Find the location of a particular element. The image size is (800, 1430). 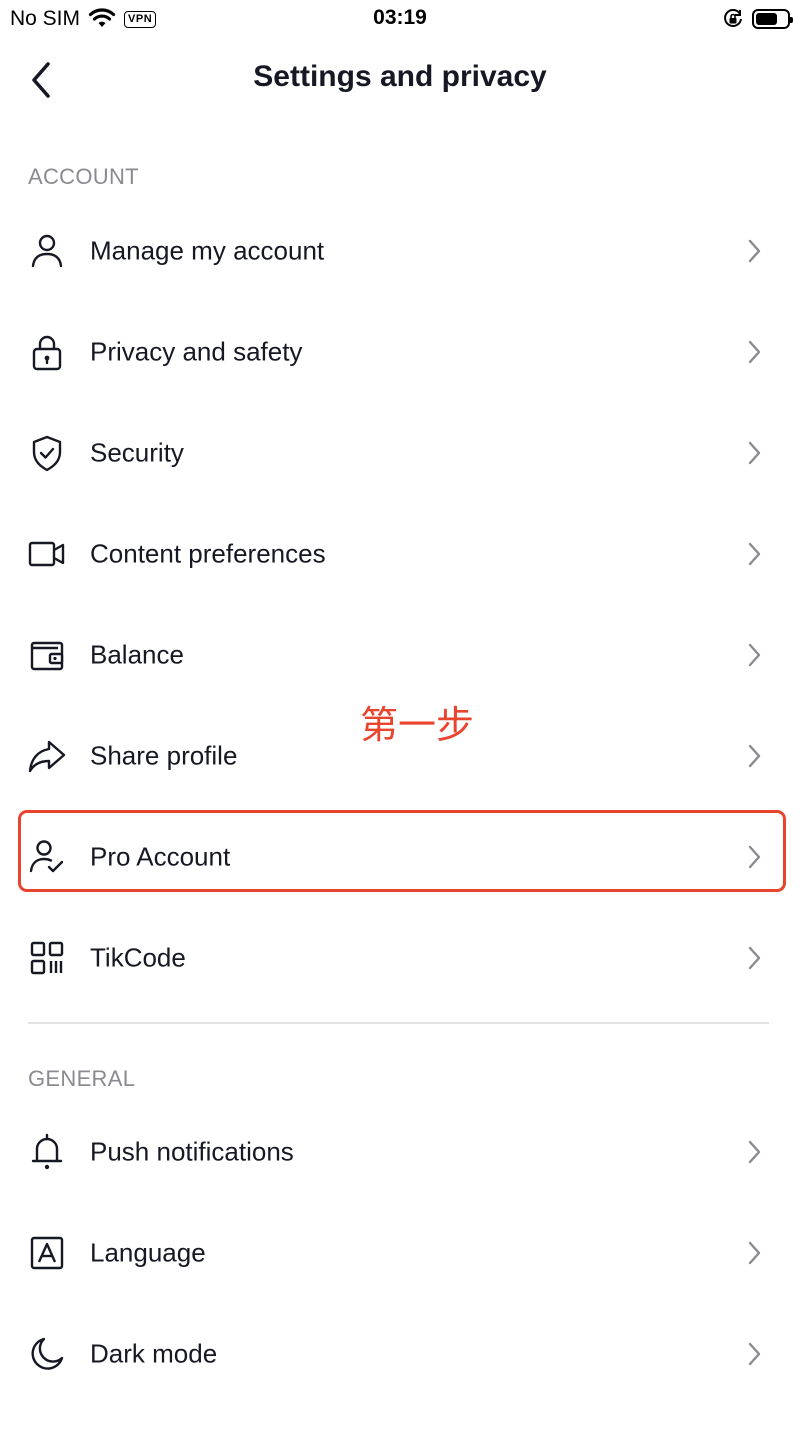

video-camera-icon is located at coordinates (47, 554).